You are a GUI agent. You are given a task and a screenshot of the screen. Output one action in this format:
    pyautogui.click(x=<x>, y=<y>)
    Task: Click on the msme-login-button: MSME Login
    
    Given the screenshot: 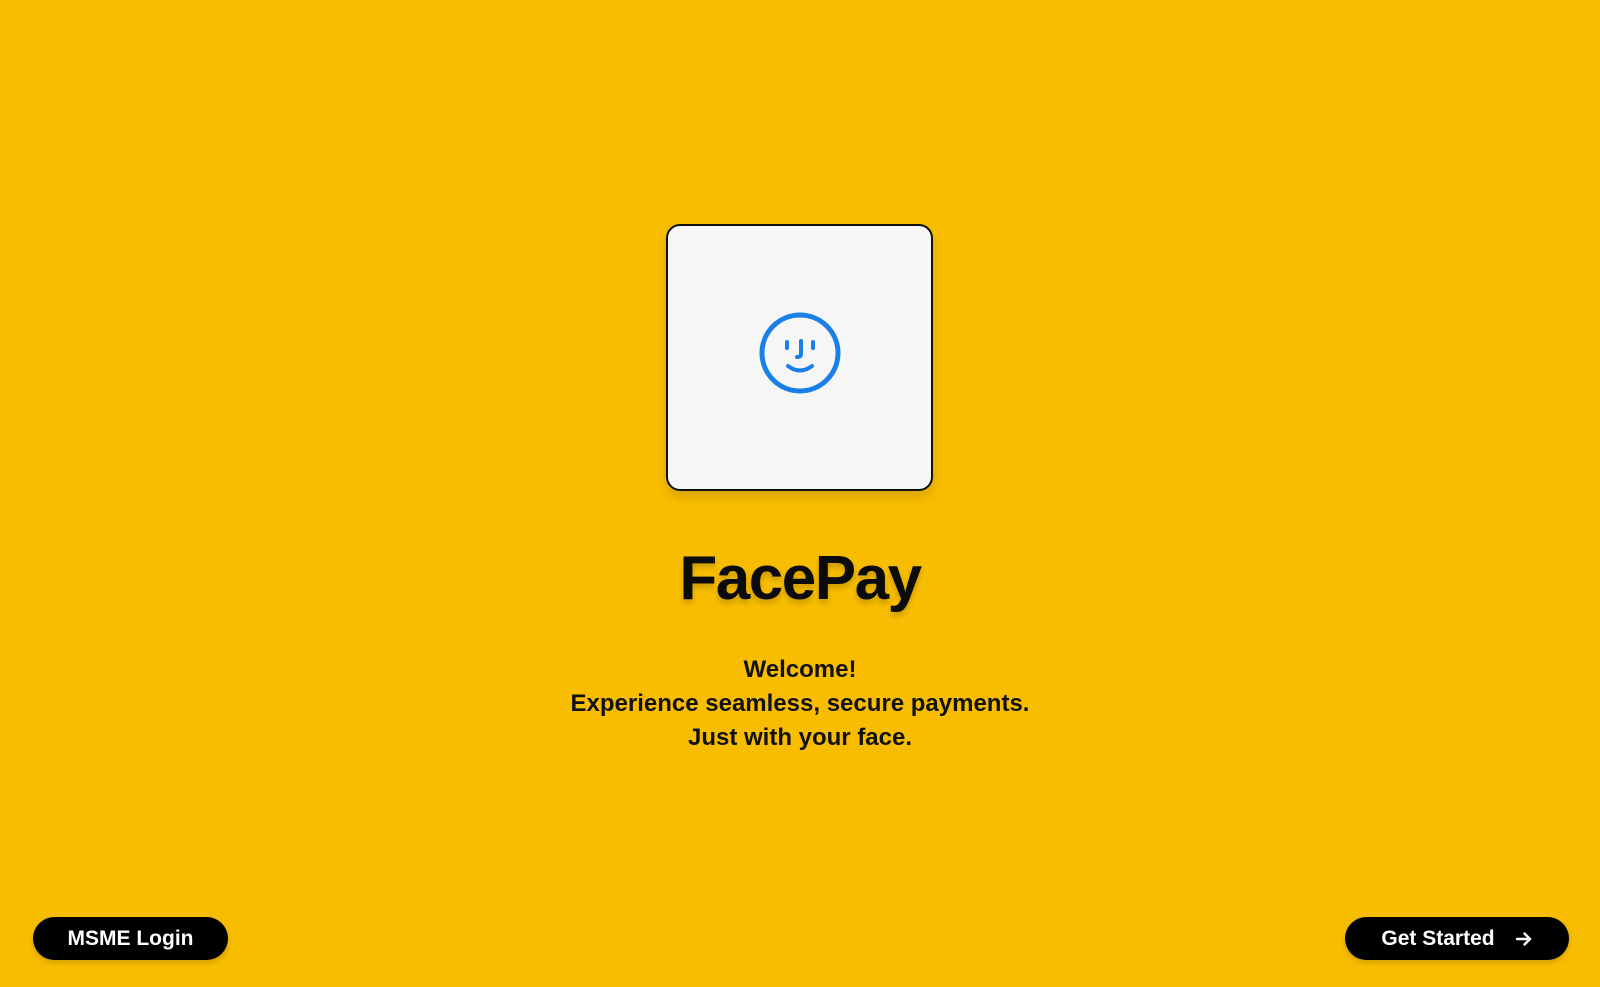 What is the action you would take?
    pyautogui.click(x=130, y=938)
    